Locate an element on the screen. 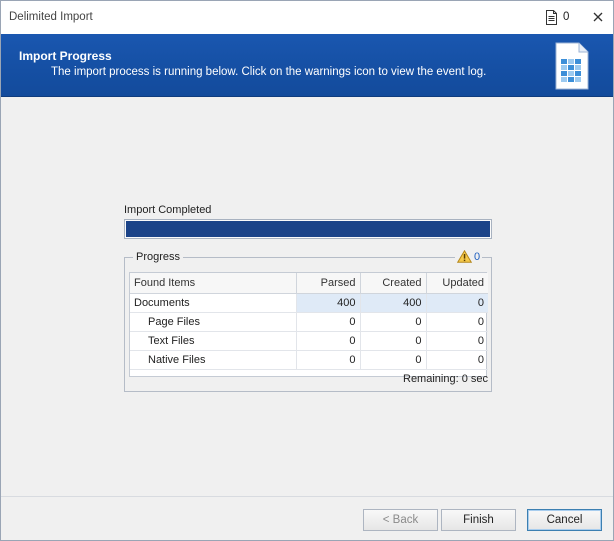 Image resolution: width=614 pixels, height=541 pixels. event-log-button: 0 is located at coordinates (557, 17).